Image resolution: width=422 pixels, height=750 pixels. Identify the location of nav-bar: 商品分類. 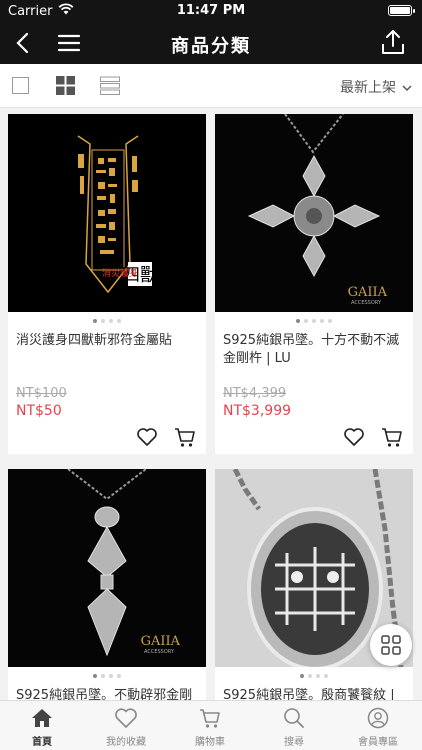
(211, 43).